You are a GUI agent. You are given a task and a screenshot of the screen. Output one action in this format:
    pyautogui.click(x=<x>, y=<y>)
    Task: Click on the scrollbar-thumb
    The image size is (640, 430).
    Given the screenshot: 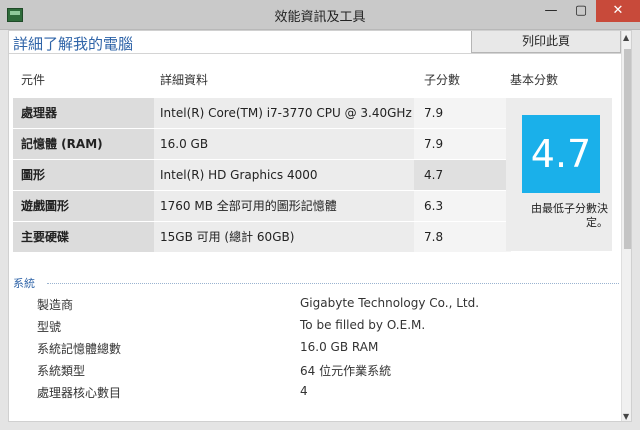 What is the action you would take?
    pyautogui.click(x=627, y=149)
    